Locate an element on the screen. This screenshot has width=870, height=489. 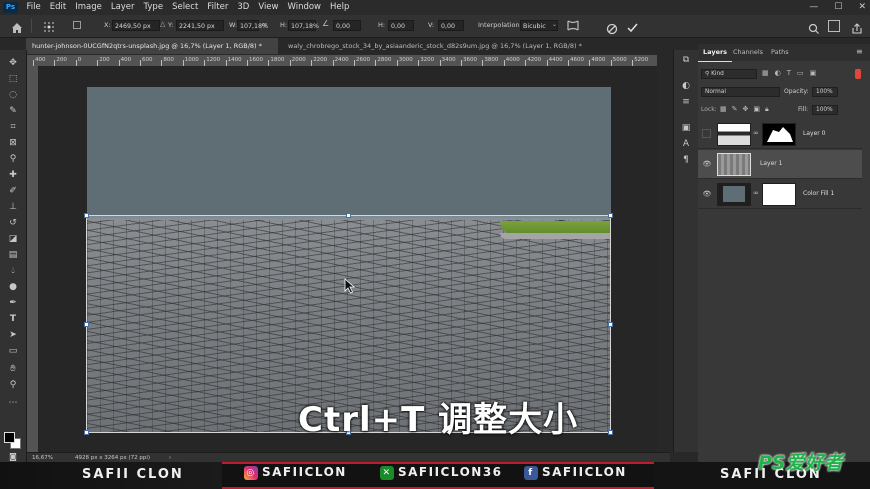
checkmark-icon is located at coordinates (632, 26).